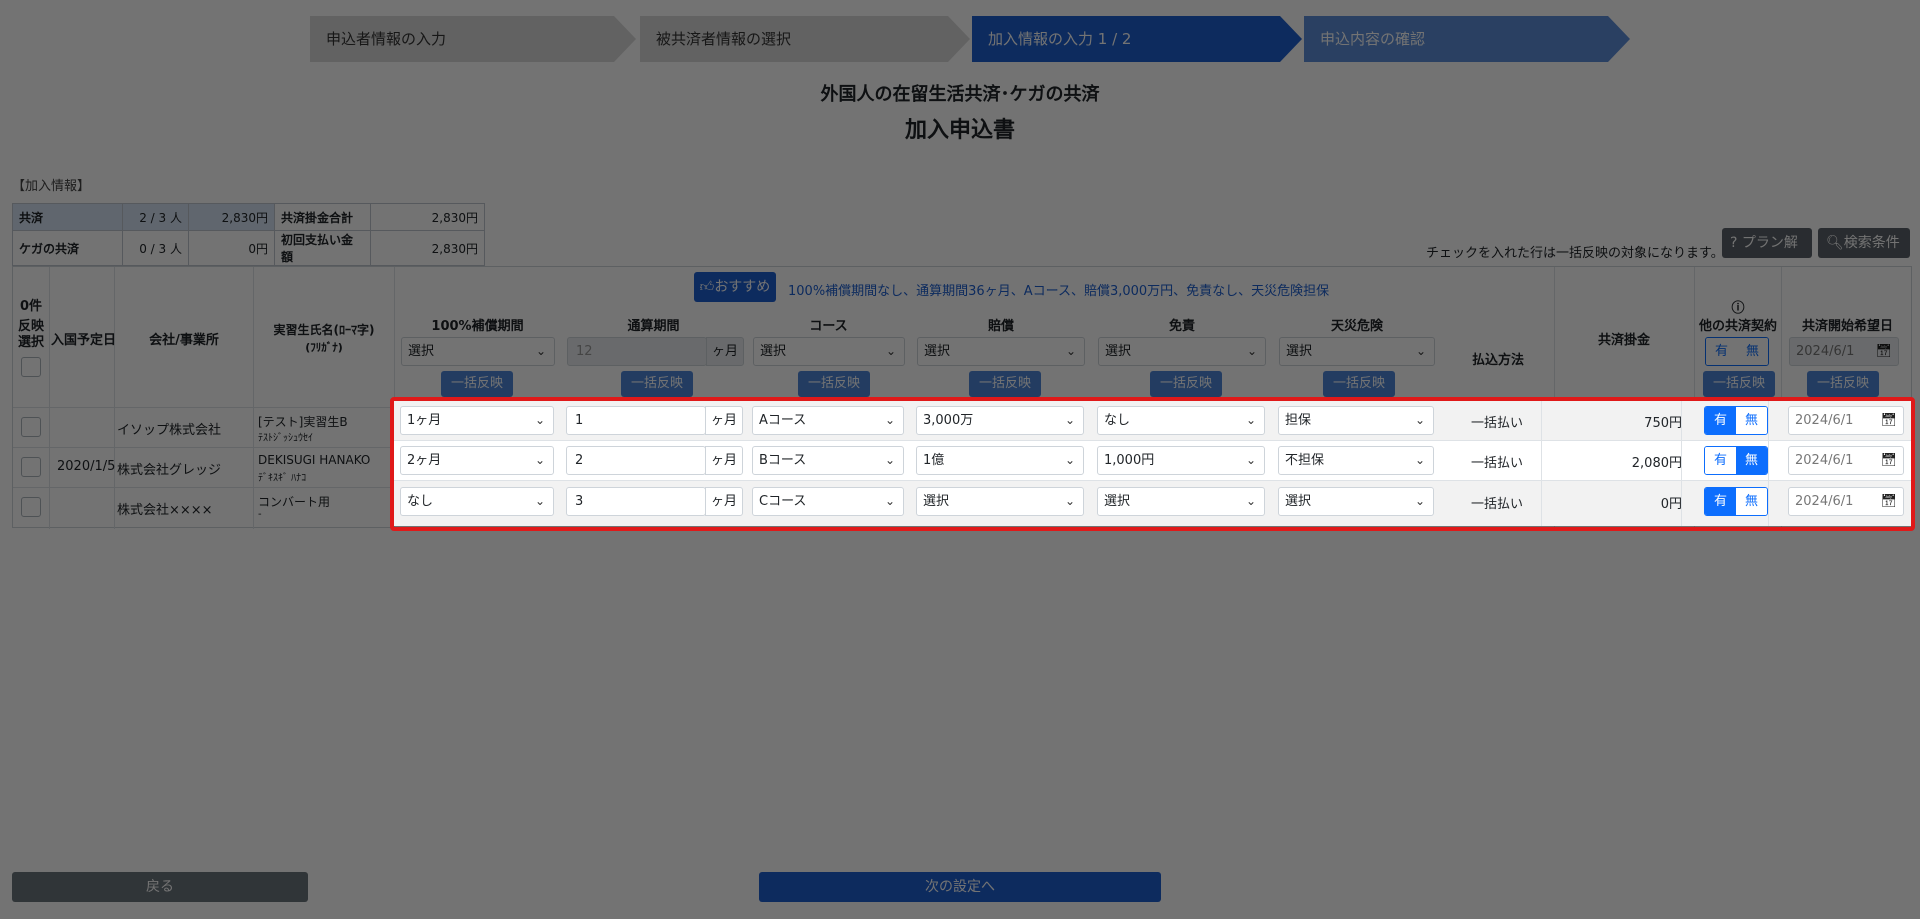 The image size is (1920, 919). I want to click on summary-name: ケガの共済, so click(67, 248).